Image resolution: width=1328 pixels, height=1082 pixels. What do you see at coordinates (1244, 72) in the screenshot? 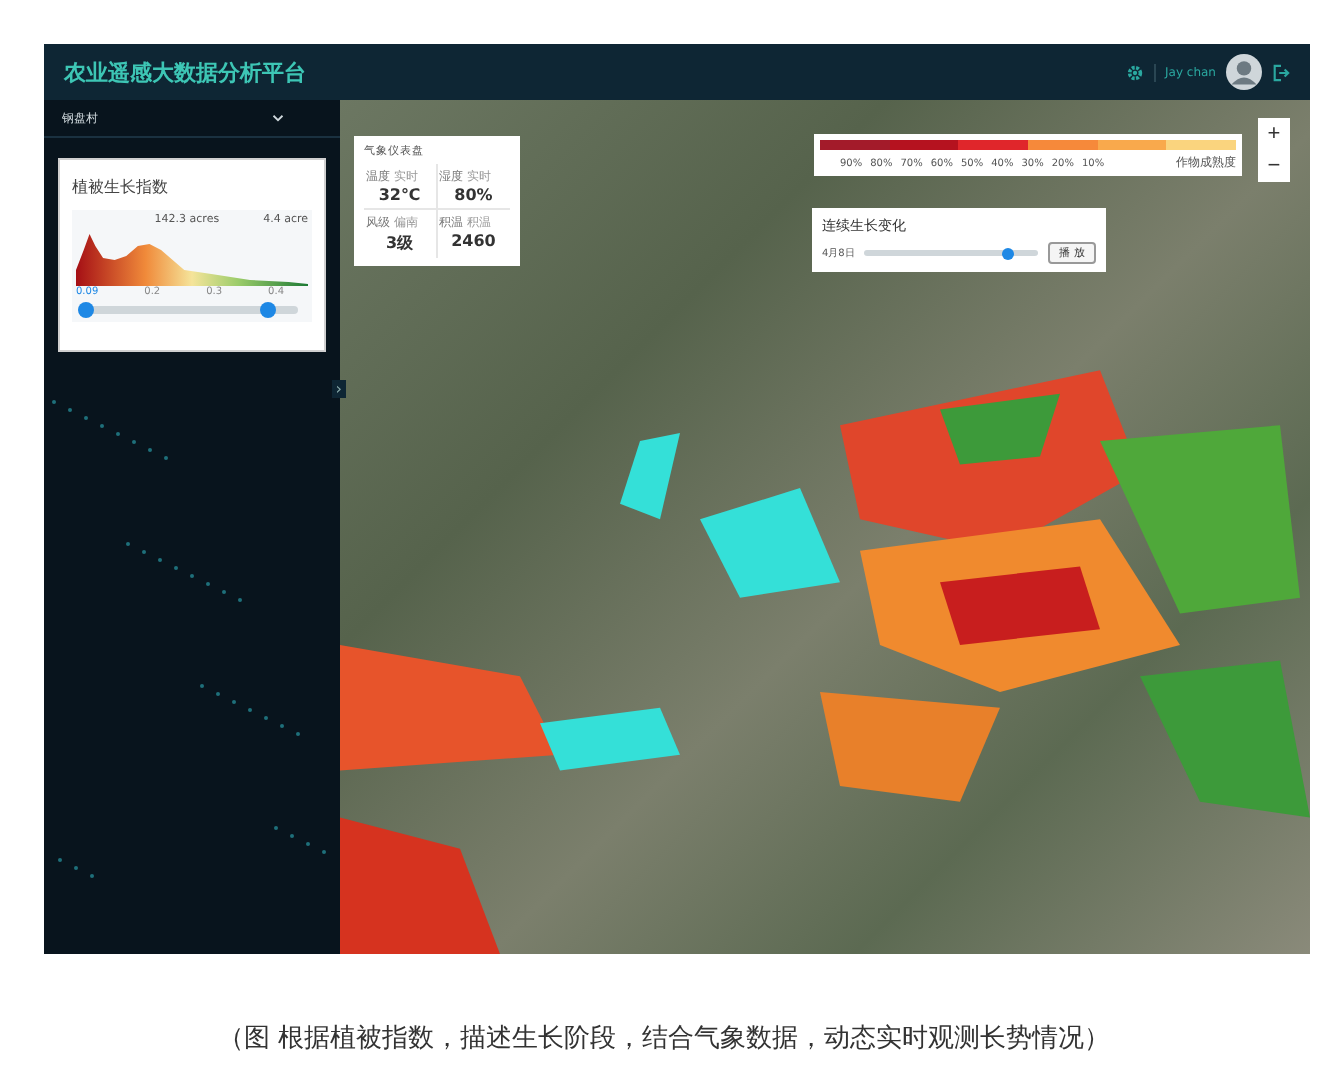
I see `avatar-icon` at bounding box center [1244, 72].